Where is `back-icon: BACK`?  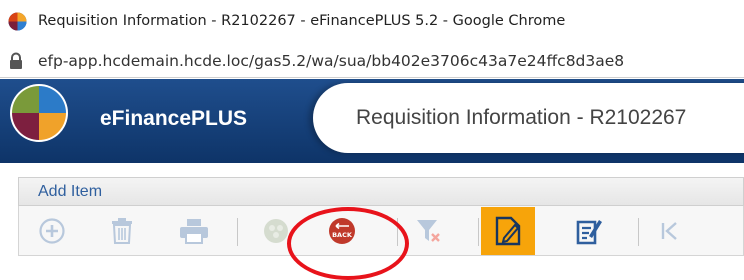
back-icon: BACK is located at coordinates (342, 231).